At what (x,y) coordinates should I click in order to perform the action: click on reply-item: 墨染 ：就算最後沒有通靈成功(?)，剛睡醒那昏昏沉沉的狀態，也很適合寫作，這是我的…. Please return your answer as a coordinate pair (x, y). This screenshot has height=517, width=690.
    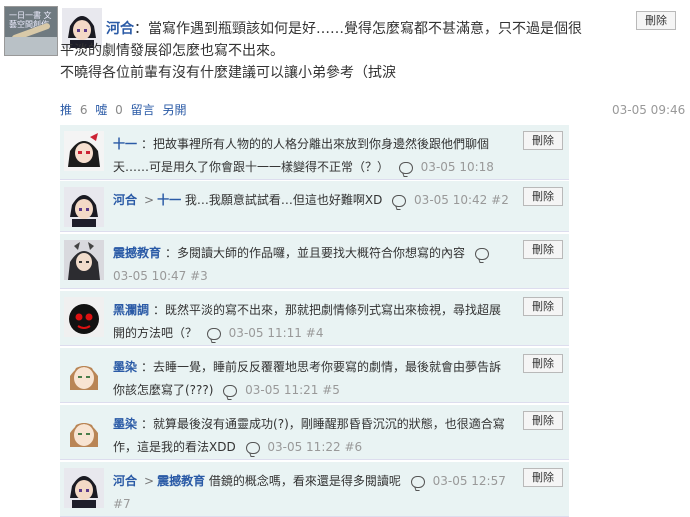
    Looking at the image, I should click on (314, 432).